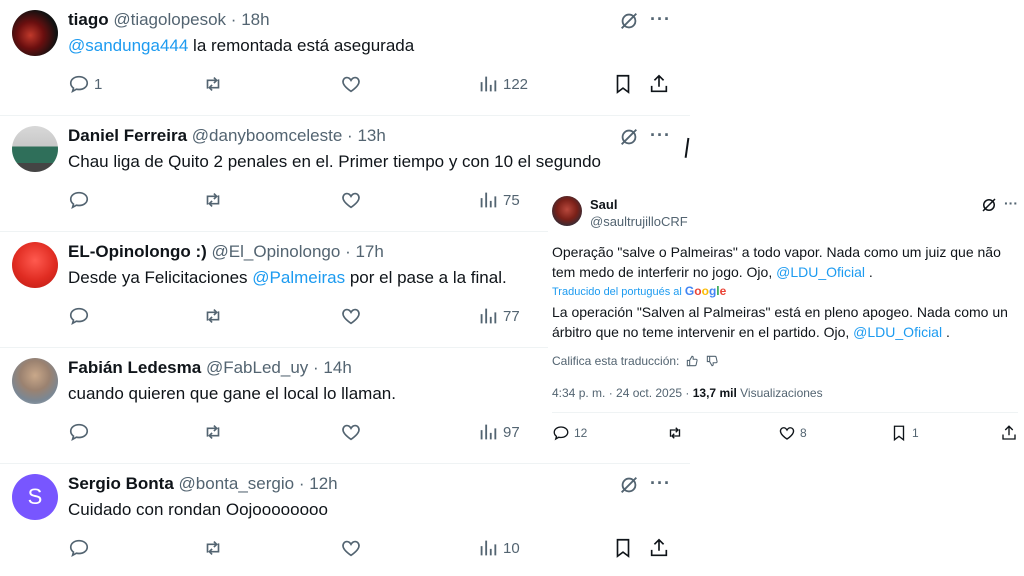 The height and width of the screenshot is (576, 1024). Describe the element at coordinates (169, 19) in the screenshot. I see `user-handle: @tiagolopesok` at that location.